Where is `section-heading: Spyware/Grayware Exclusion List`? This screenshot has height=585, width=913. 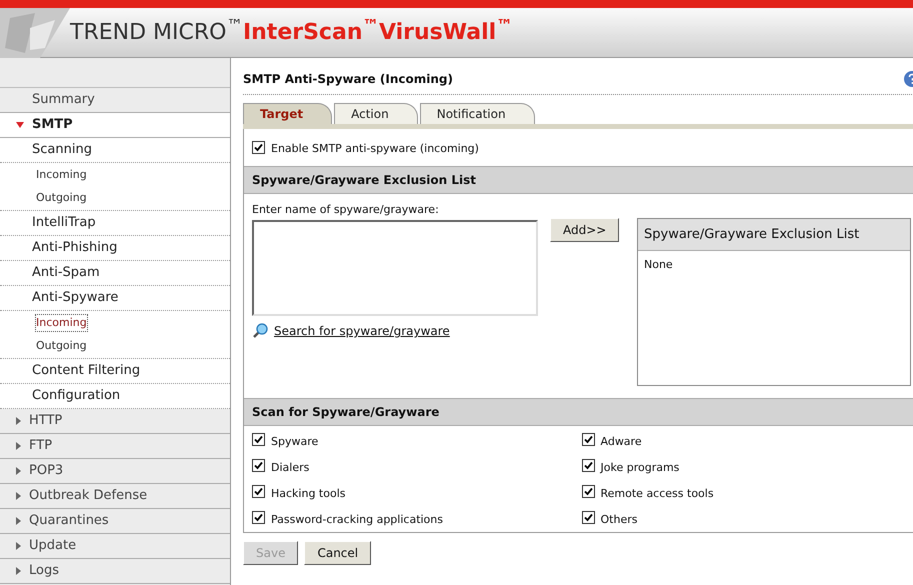 section-heading: Spyware/Grayware Exclusion List is located at coordinates (578, 180).